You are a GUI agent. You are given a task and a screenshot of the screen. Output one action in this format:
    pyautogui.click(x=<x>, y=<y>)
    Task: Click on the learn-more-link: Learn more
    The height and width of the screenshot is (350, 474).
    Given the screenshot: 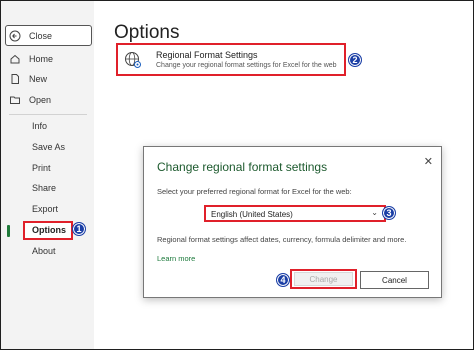 What is the action you would take?
    pyautogui.click(x=176, y=258)
    